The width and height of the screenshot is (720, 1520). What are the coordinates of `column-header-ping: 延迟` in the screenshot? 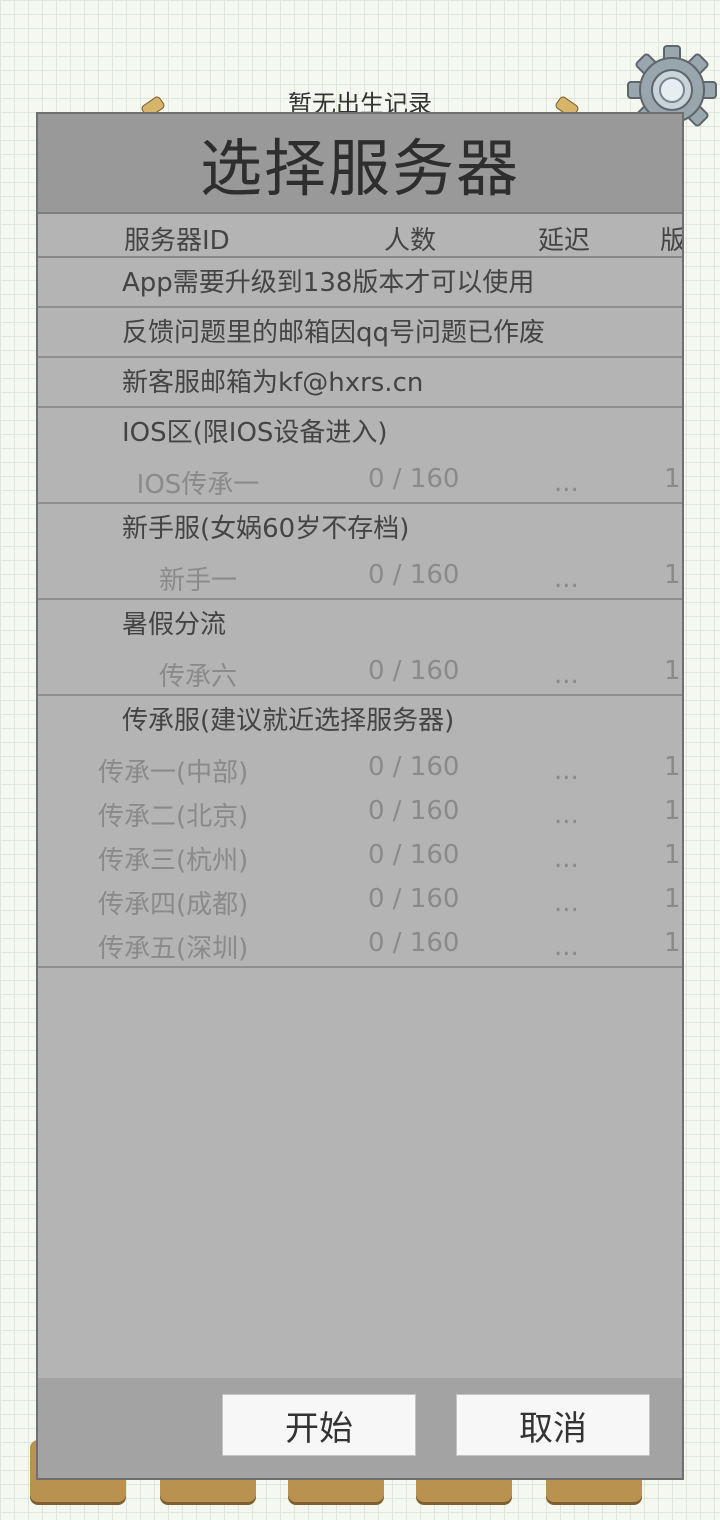 It's located at (564, 241).